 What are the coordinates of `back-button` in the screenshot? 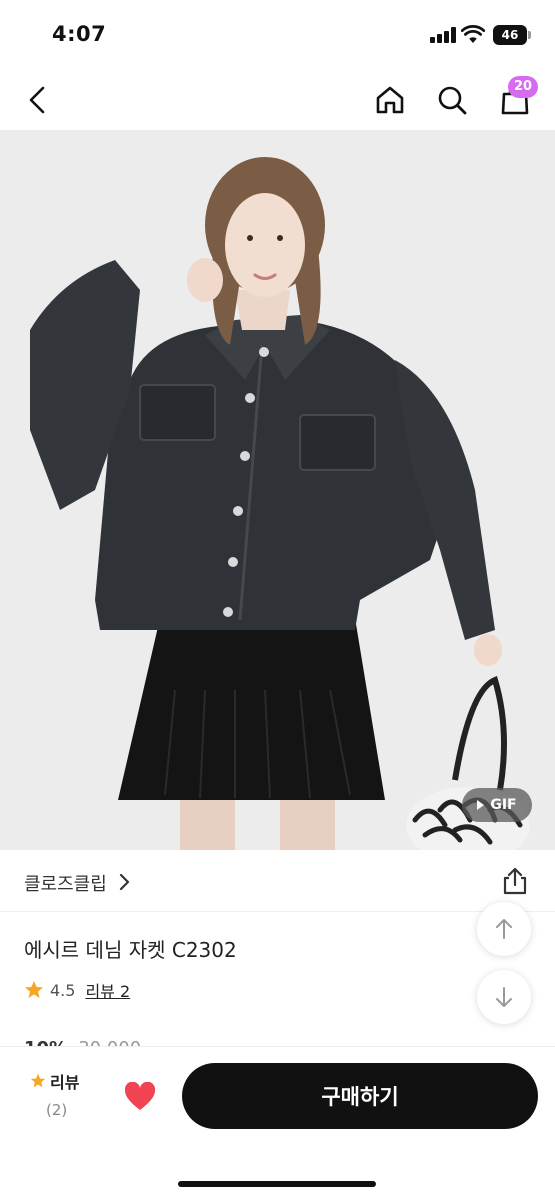 It's located at (38, 100).